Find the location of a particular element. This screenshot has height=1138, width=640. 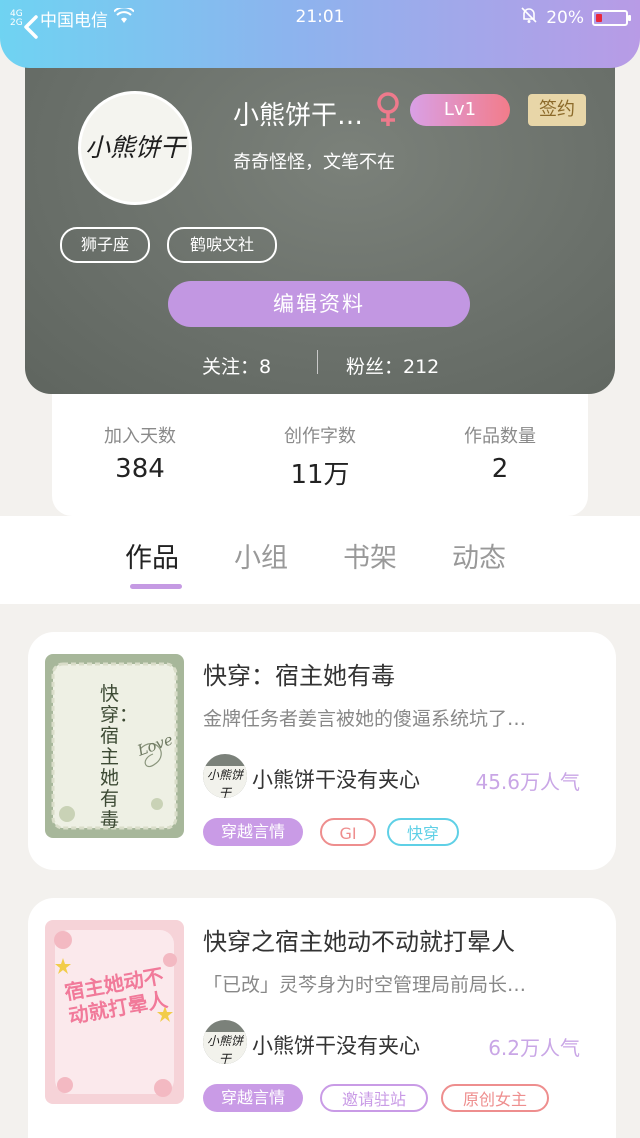

tab-bookshelf: 书架 is located at coordinates (370, 555).